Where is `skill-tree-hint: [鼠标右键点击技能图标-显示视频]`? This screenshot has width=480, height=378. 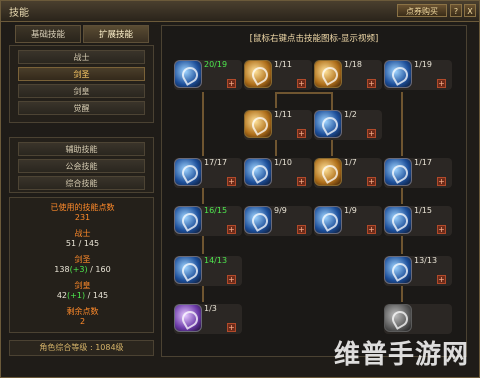
skill-tree-hint: [鼠标右键点击技能图标-显示视频] is located at coordinates (314, 39).